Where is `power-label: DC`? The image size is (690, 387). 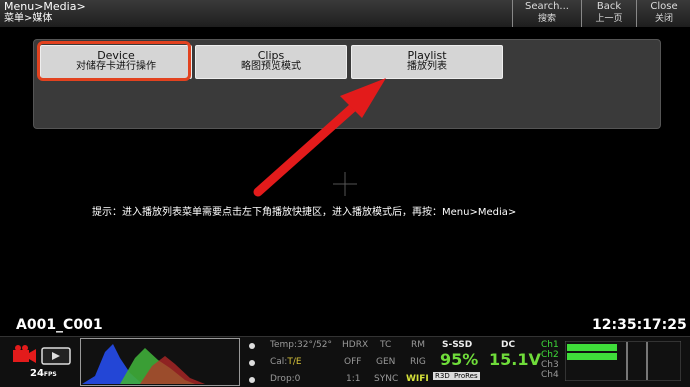 power-label: DC is located at coordinates (508, 345).